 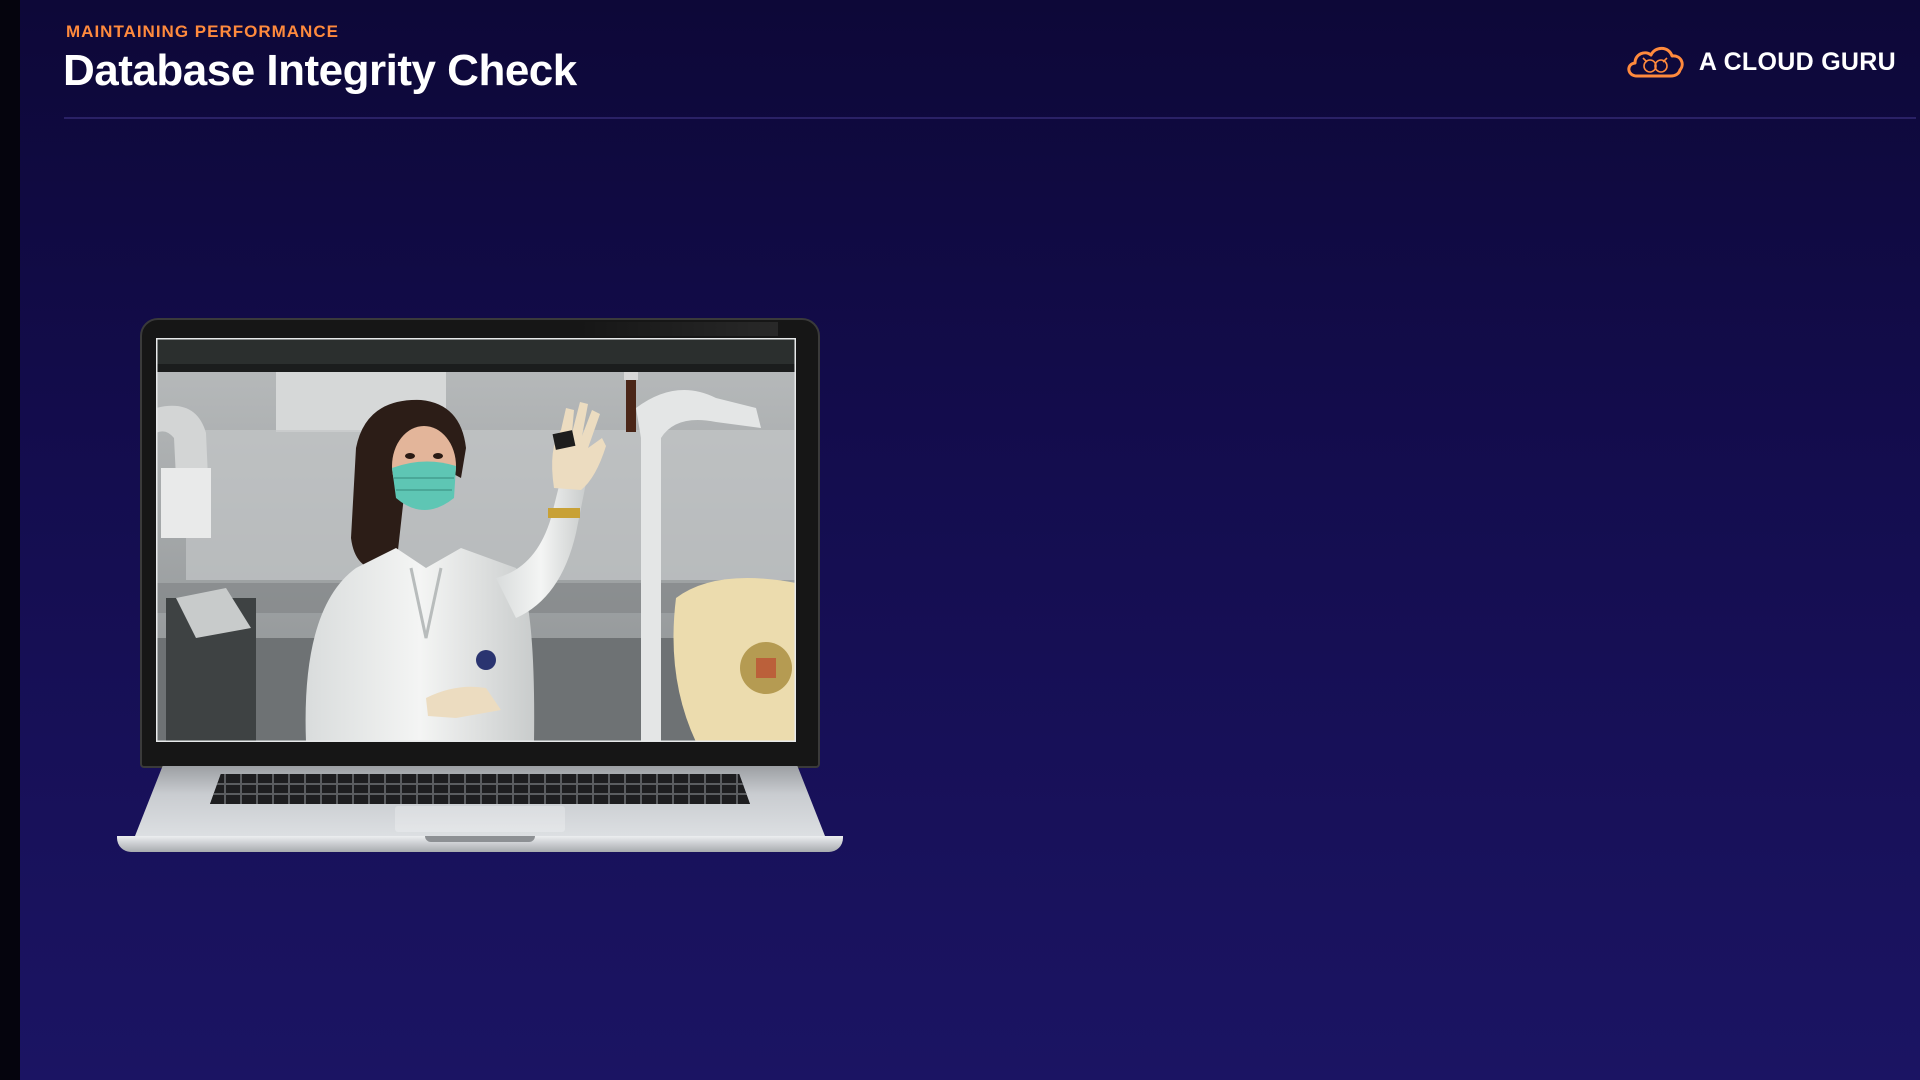 I want to click on lid-glare, so click(x=678, y=329).